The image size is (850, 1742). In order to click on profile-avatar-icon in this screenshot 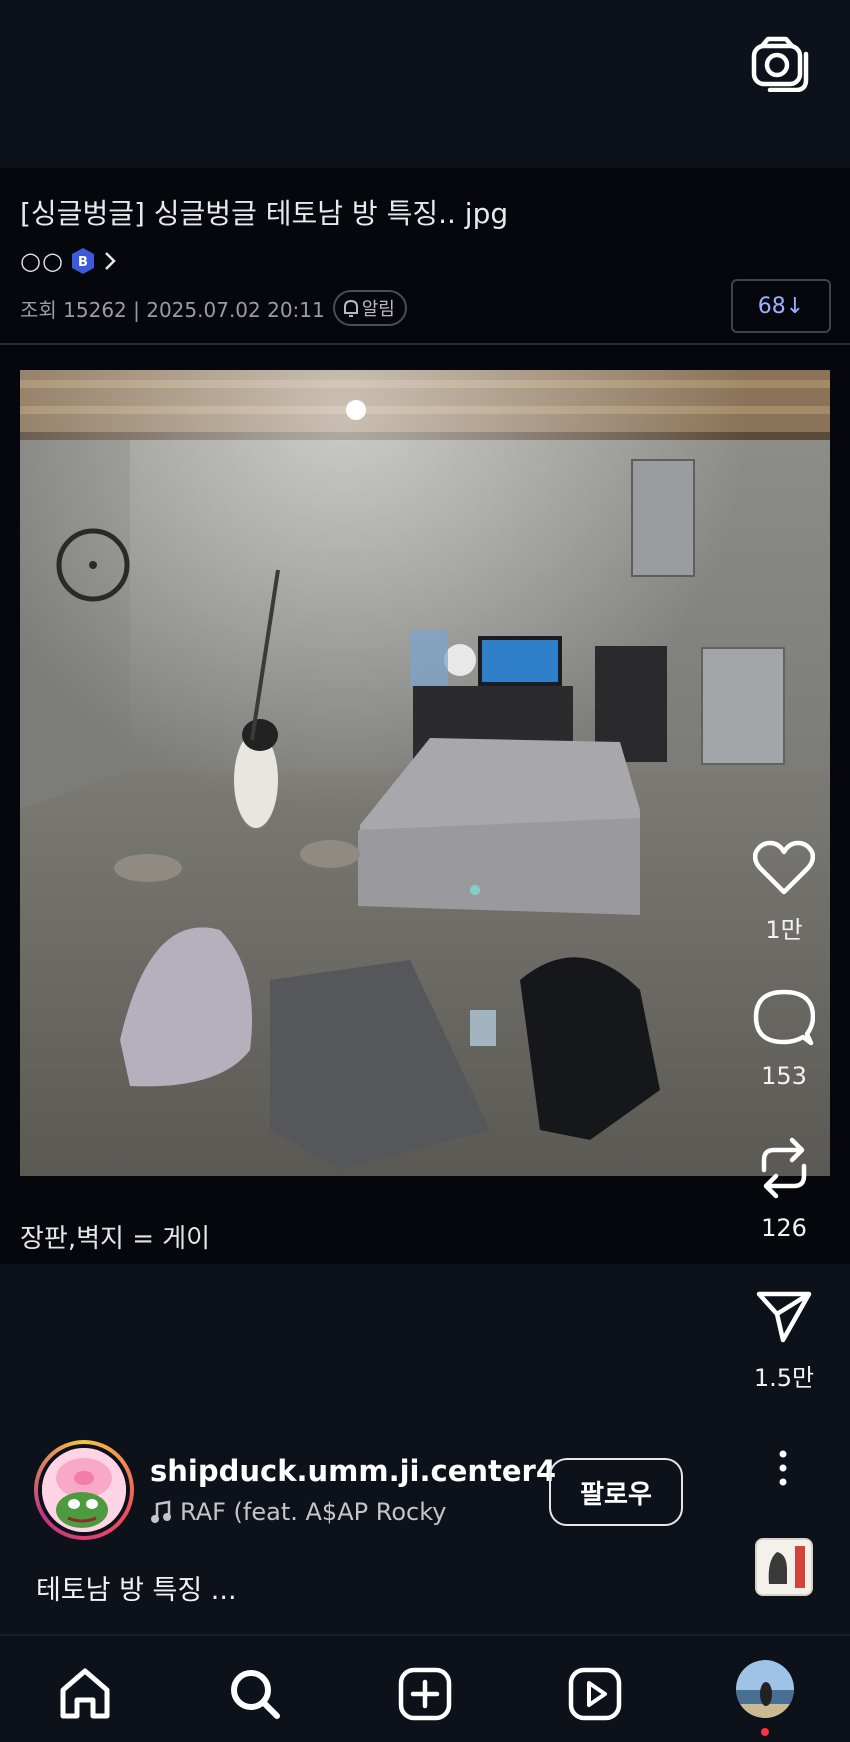, I will do `click(765, 1689)`.